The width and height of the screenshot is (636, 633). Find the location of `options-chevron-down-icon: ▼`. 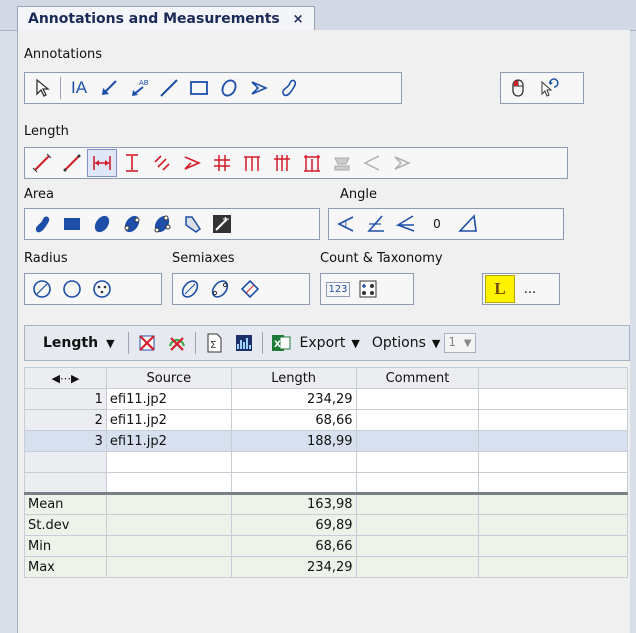

options-chevron-down-icon: ▼ is located at coordinates (436, 343).